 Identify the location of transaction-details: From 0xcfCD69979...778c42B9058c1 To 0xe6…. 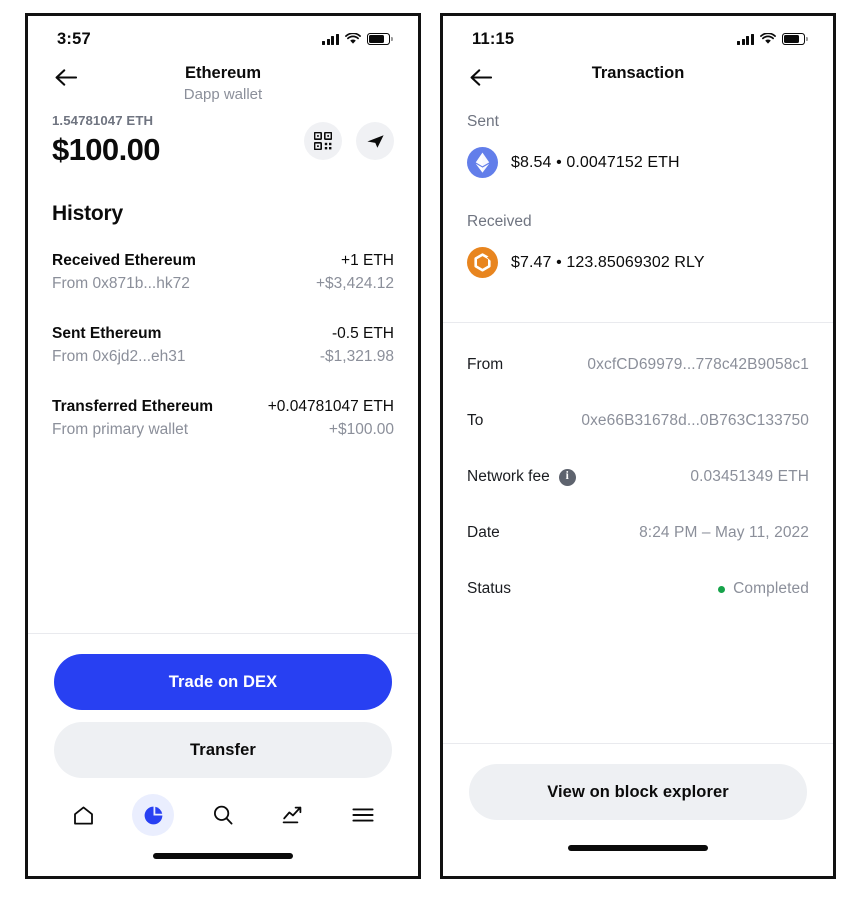
(638, 477).